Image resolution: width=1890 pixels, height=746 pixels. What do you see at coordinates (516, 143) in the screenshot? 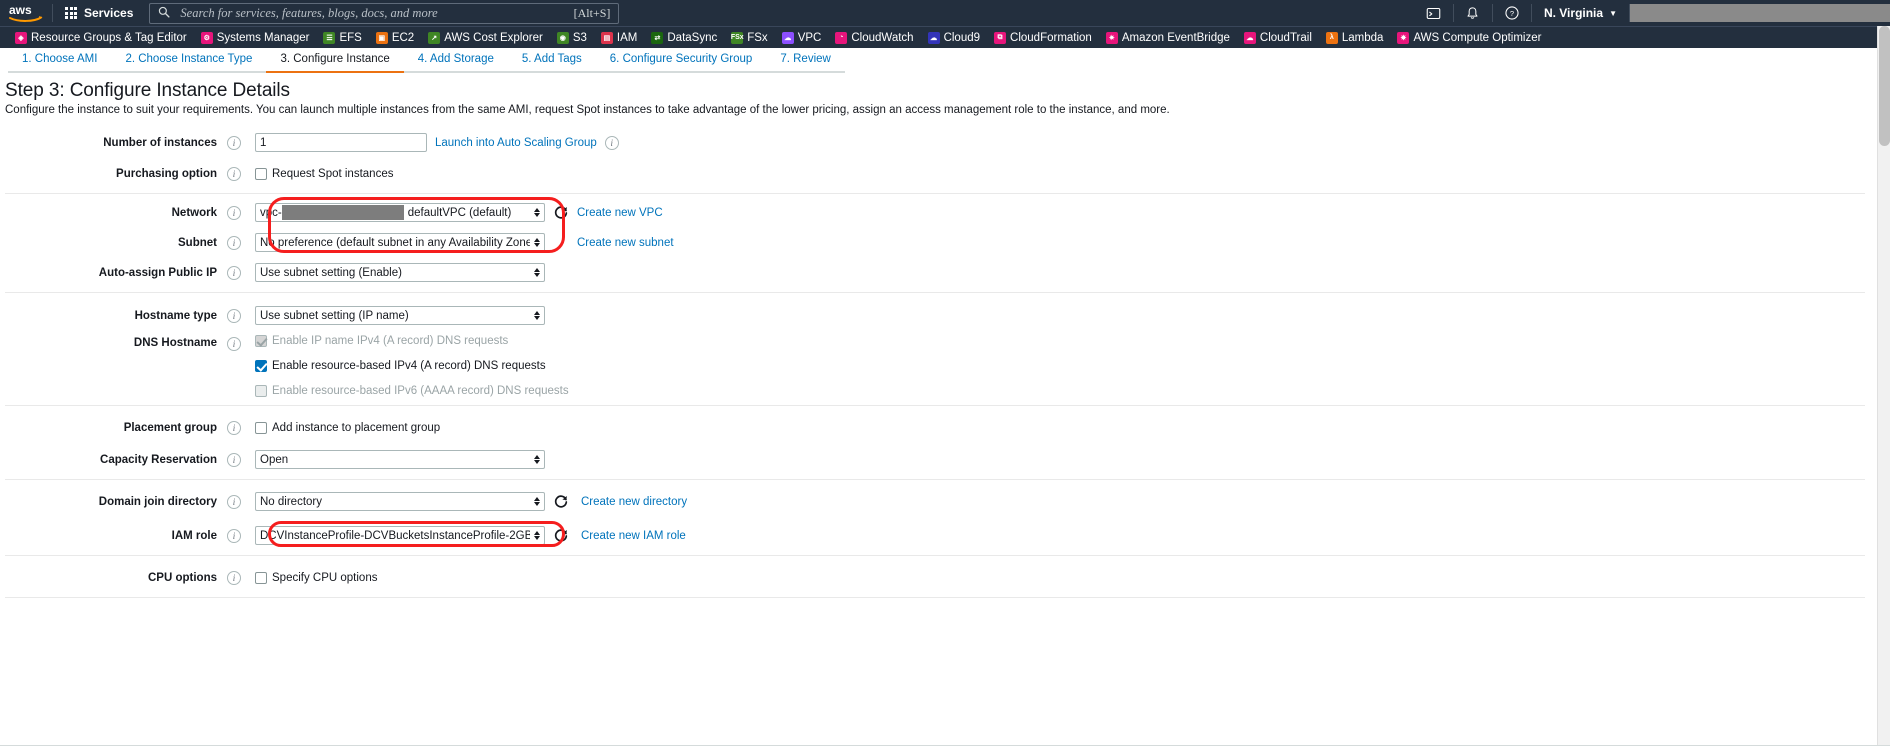
I see `launch-into-asg-link: Launch into Auto Scaling Group` at bounding box center [516, 143].